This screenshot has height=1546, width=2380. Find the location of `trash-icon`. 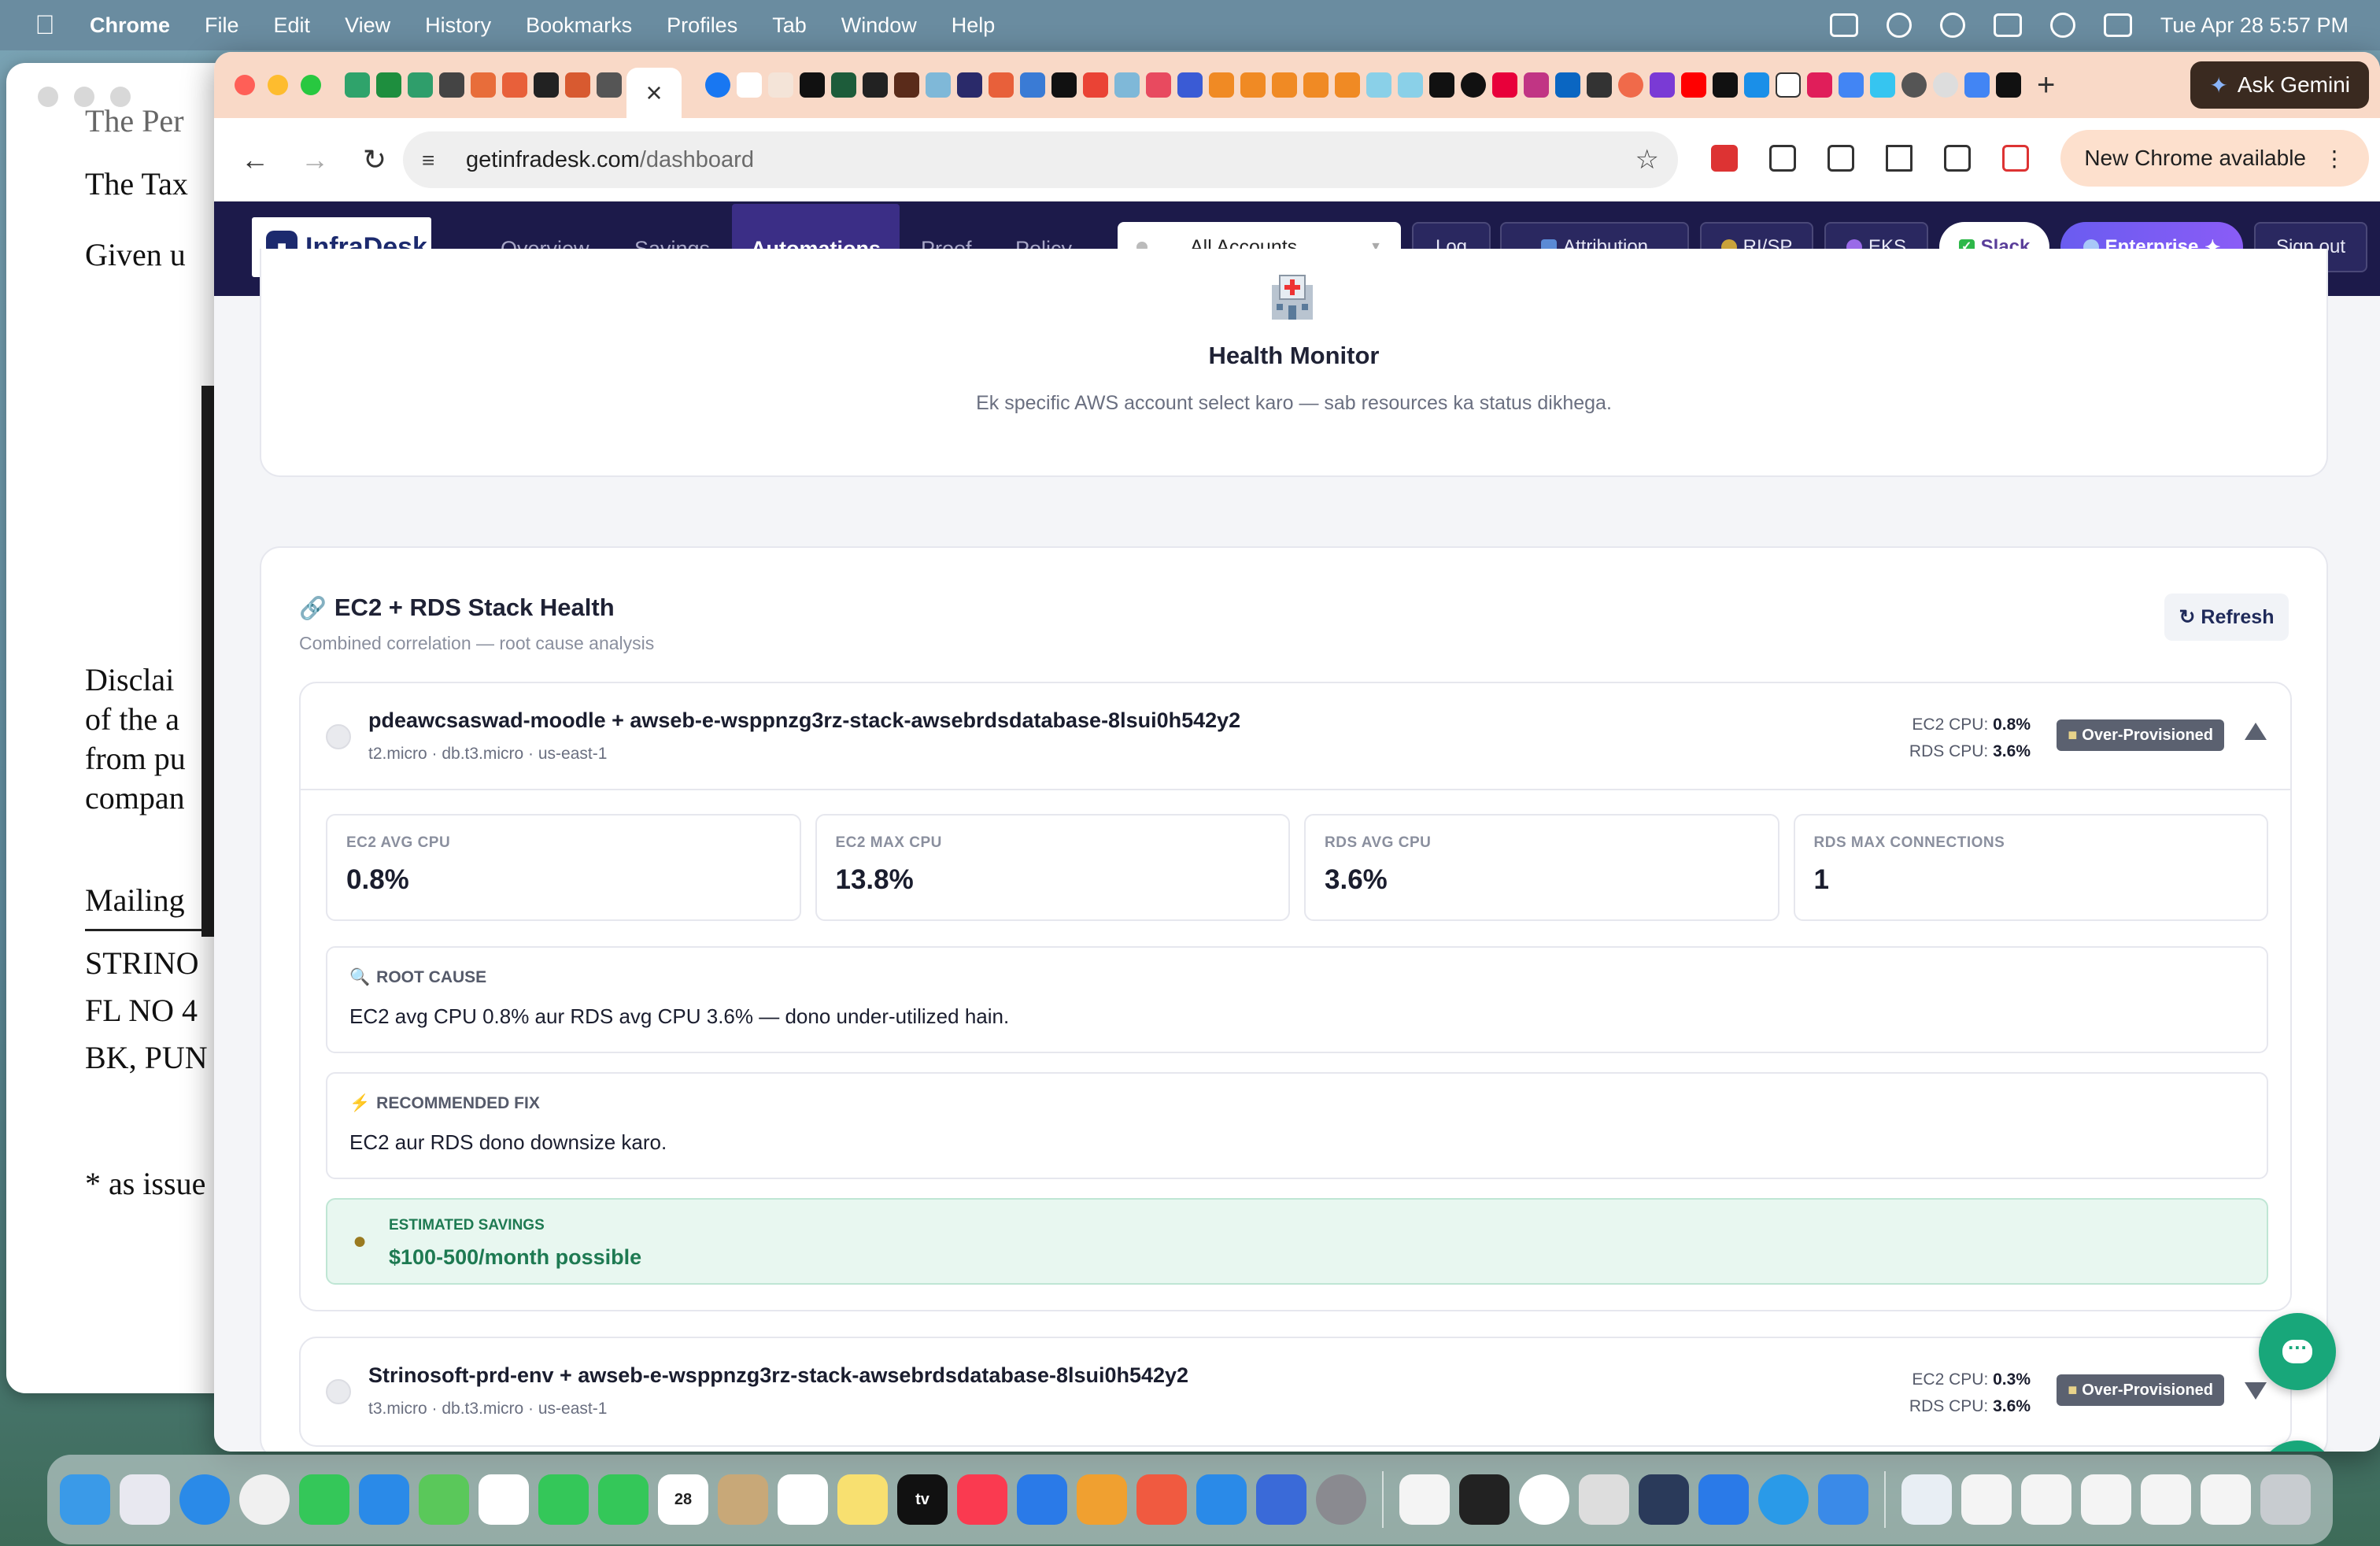

trash-icon is located at coordinates (2285, 1500).